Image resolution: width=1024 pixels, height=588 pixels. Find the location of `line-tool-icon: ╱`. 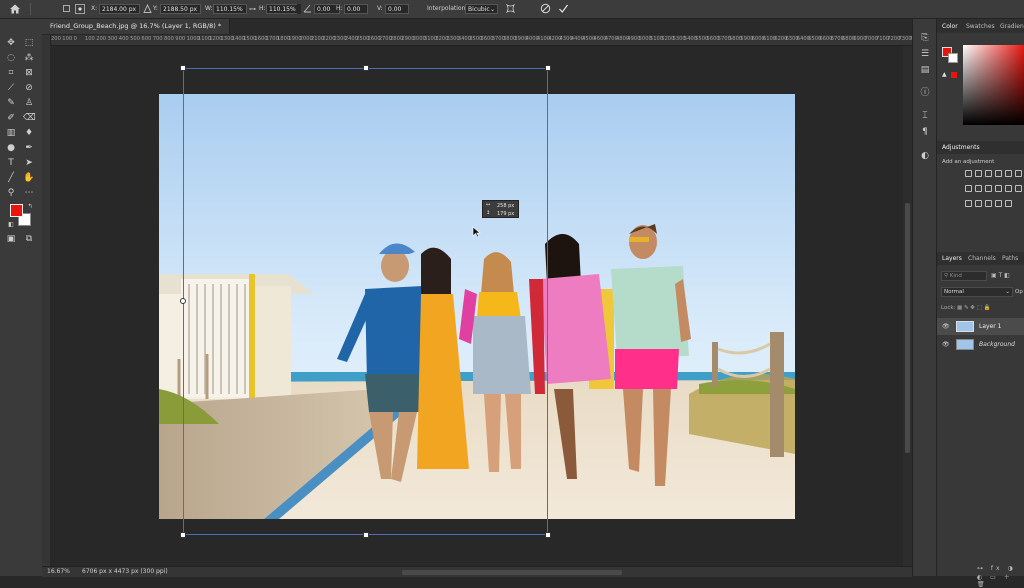

line-tool-icon: ╱ is located at coordinates (11, 178).